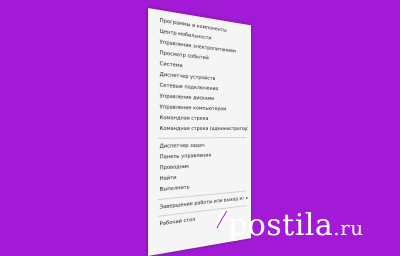 The width and height of the screenshot is (400, 256). I want to click on menu-item-command-prompt: Командная строка, so click(204, 119).